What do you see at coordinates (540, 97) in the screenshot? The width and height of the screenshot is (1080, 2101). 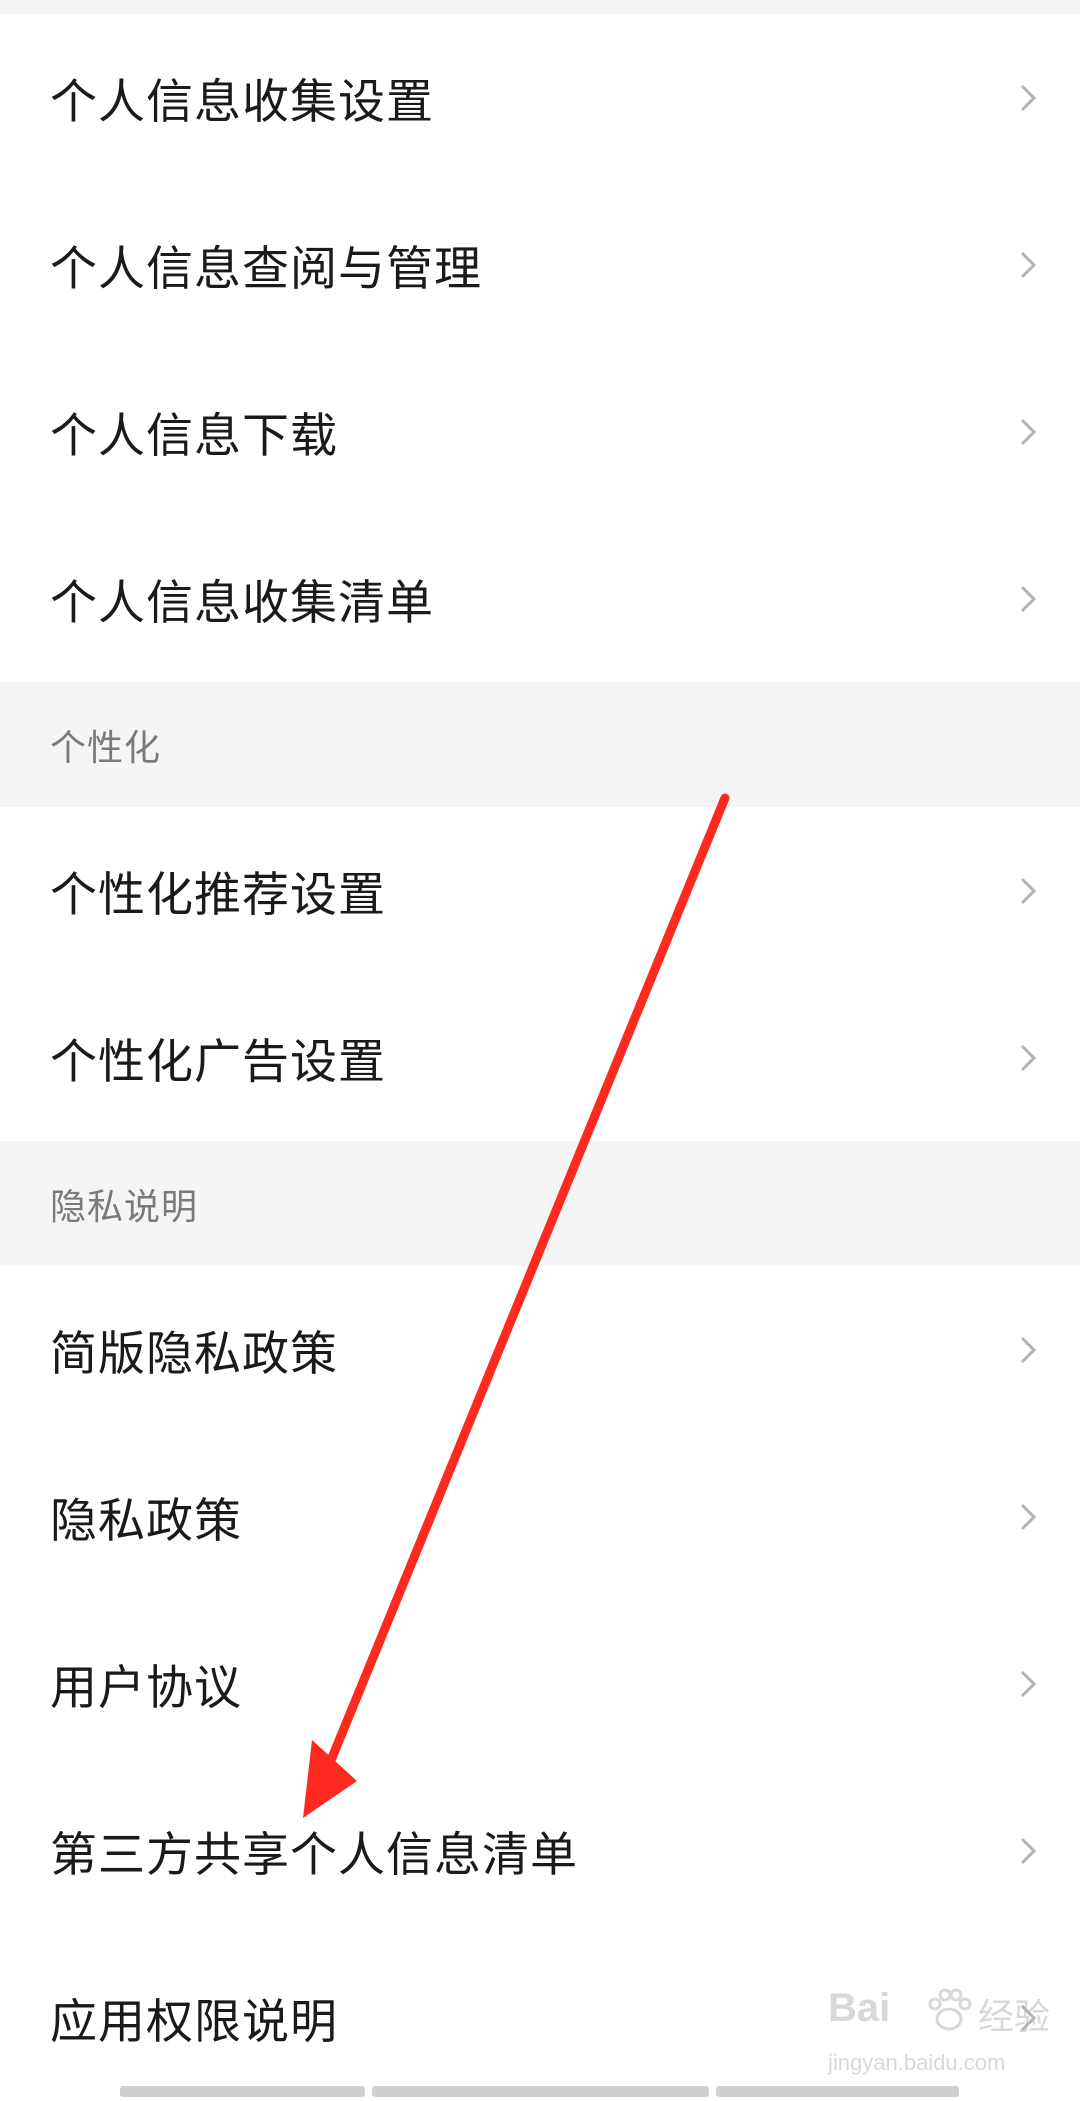 I see `menu-item-personal-info-collection-settings: 个人信息收集设置` at bounding box center [540, 97].